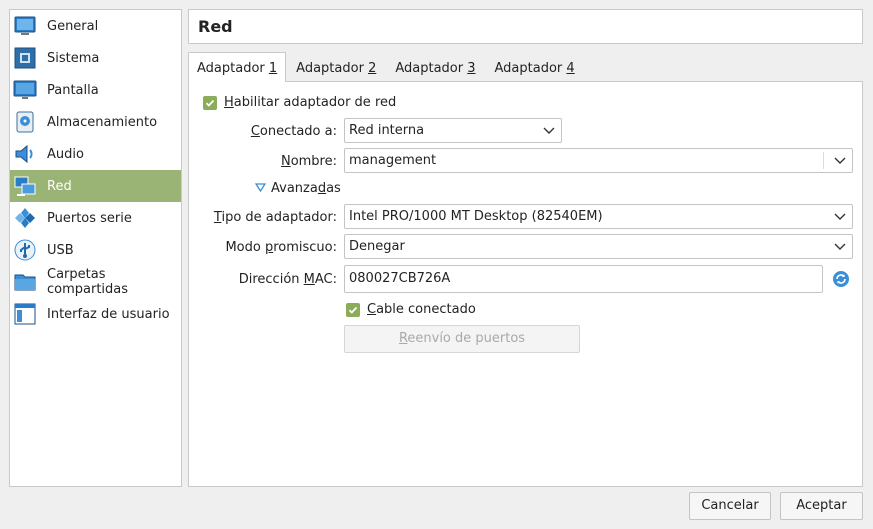  What do you see at coordinates (25, 186) in the screenshot?
I see `network-icon` at bounding box center [25, 186].